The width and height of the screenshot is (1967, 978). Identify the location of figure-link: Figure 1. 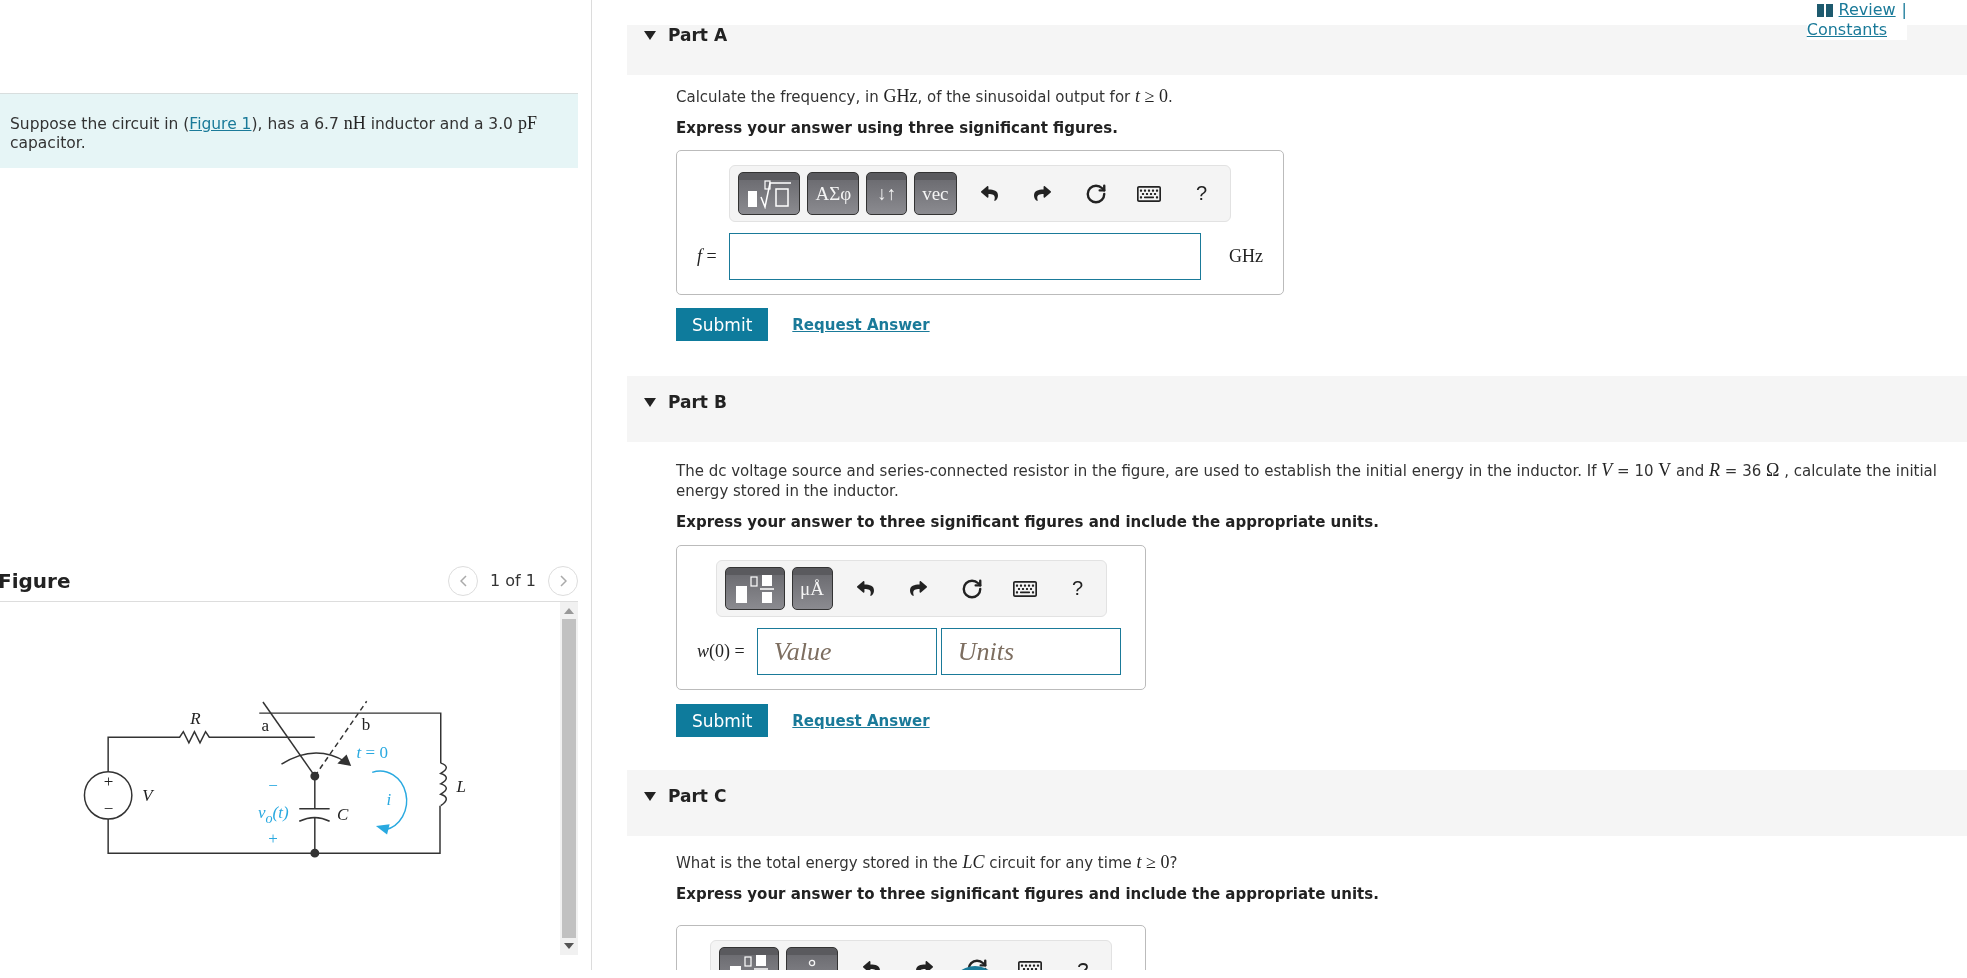
(220, 124).